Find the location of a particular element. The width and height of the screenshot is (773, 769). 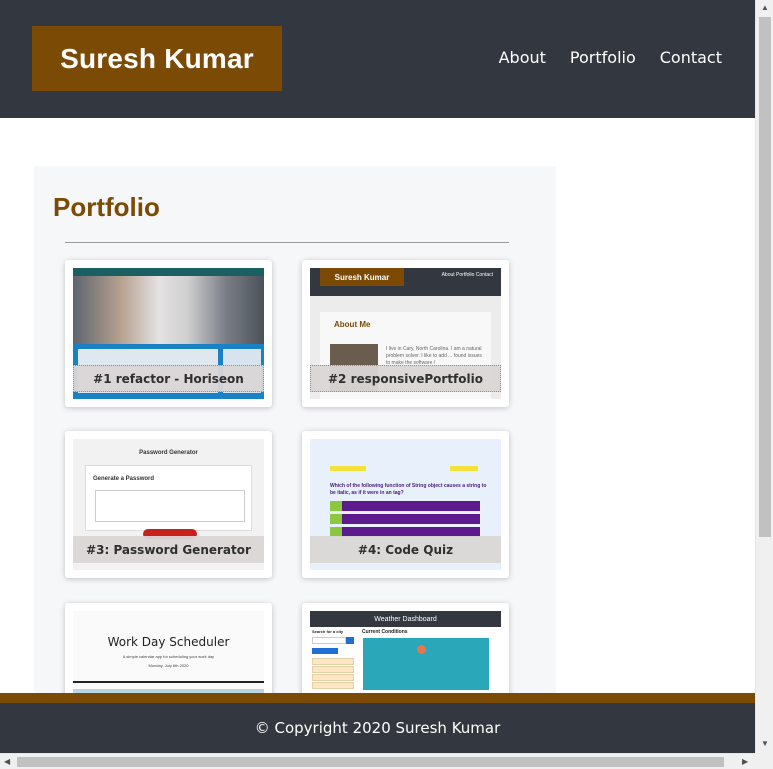

weather-header: Weather Dashboard is located at coordinates (405, 619).